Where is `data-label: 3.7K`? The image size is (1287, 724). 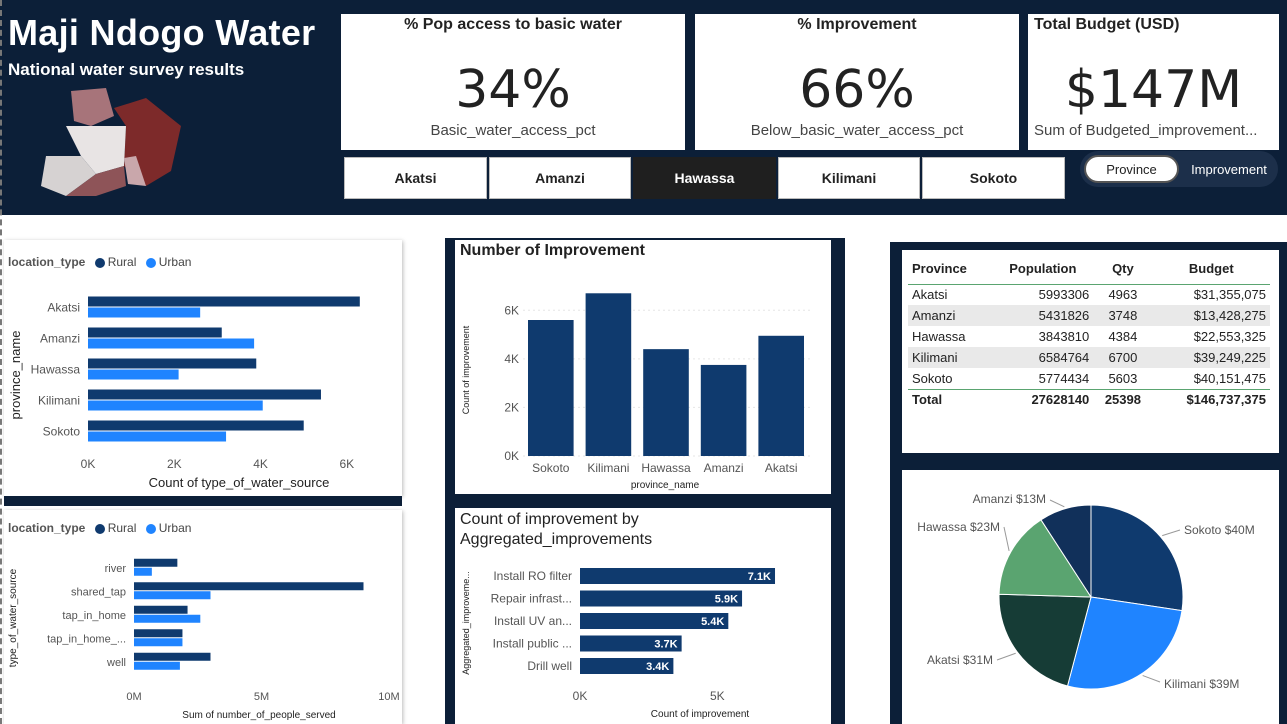 data-label: 3.7K is located at coordinates (665, 645).